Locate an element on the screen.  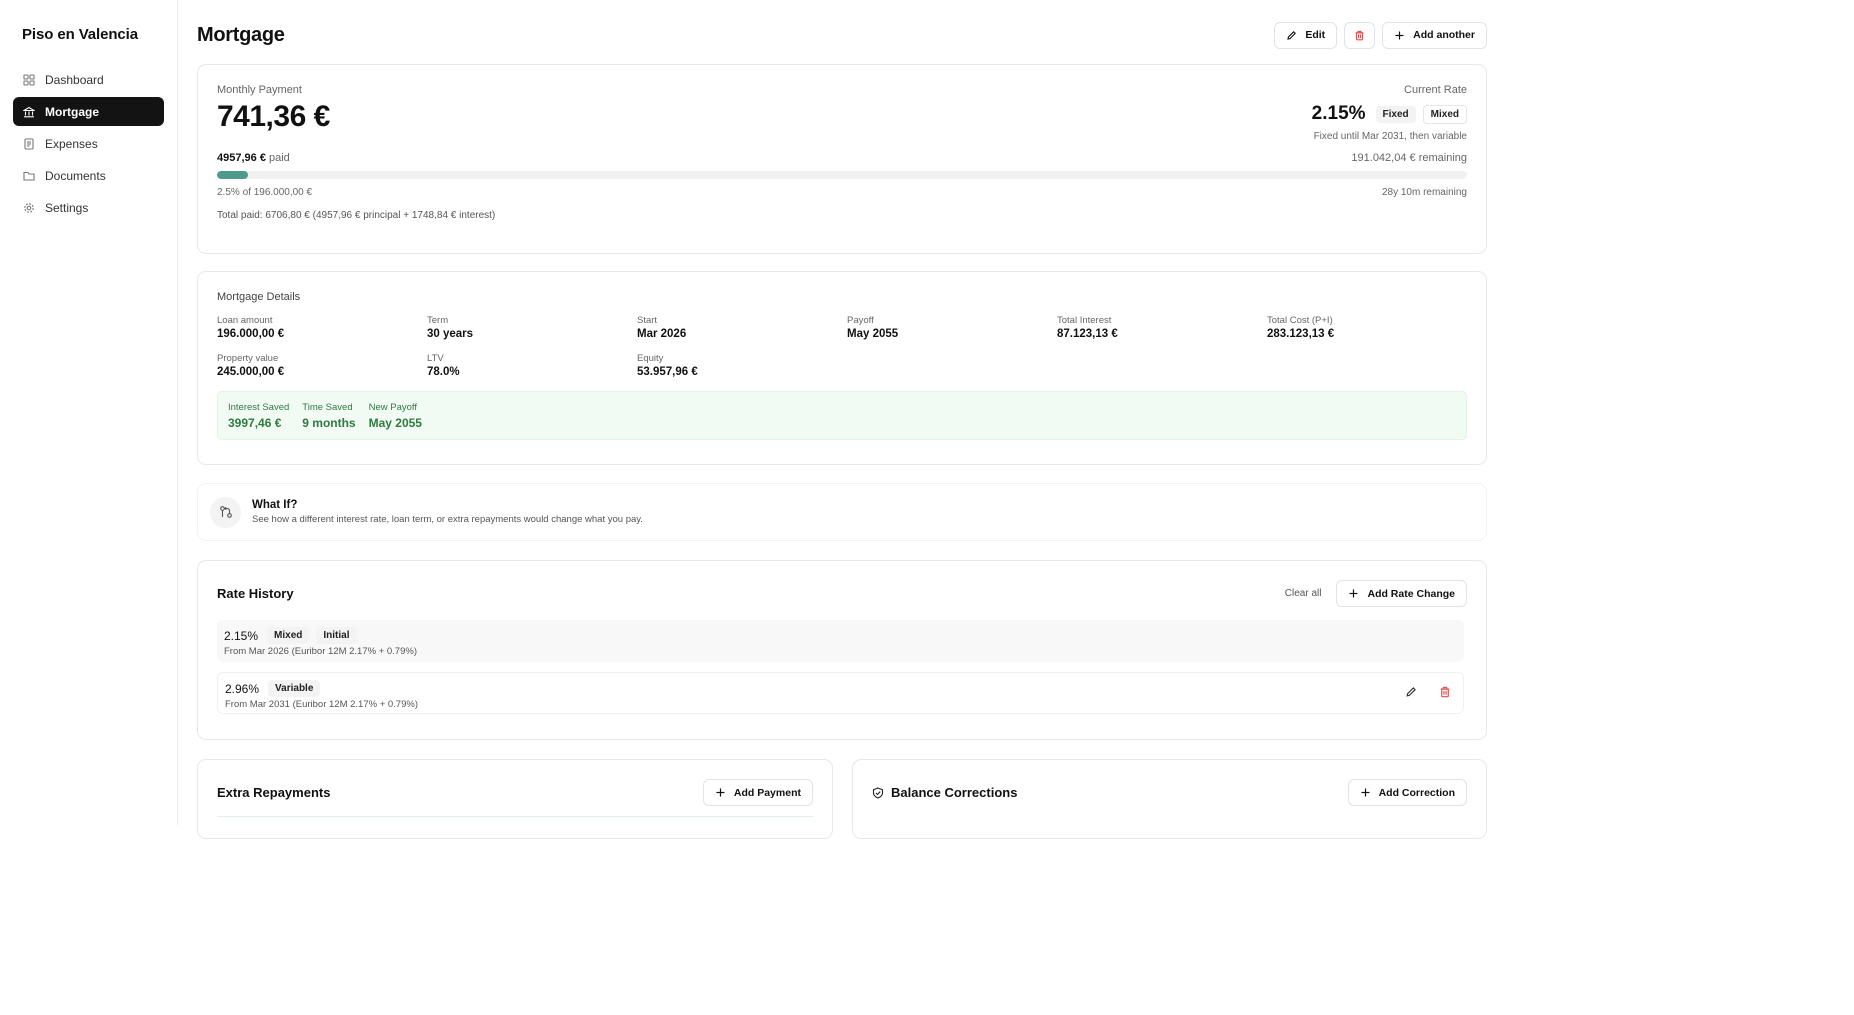
rate-tag-mixed: Mixed is located at coordinates (288, 635).